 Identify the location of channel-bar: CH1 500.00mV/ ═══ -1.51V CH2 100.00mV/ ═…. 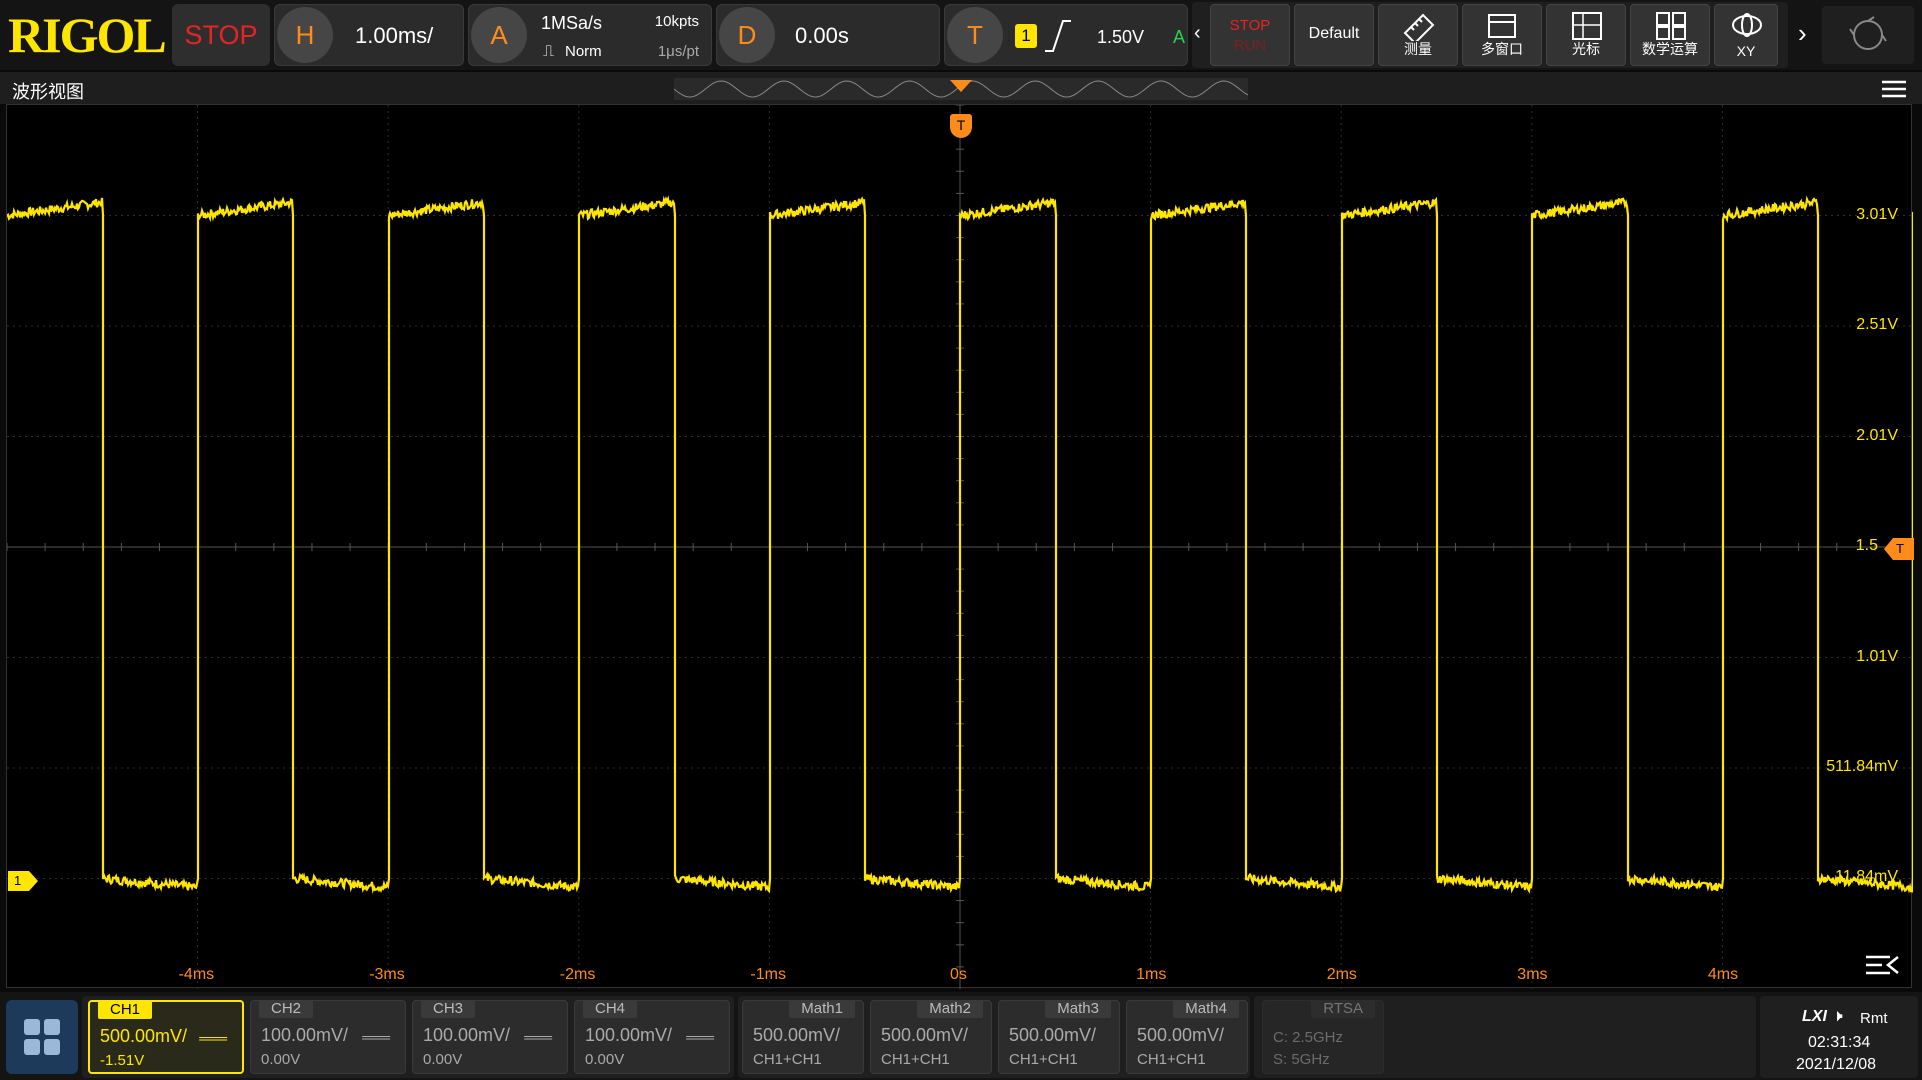
(961, 1036).